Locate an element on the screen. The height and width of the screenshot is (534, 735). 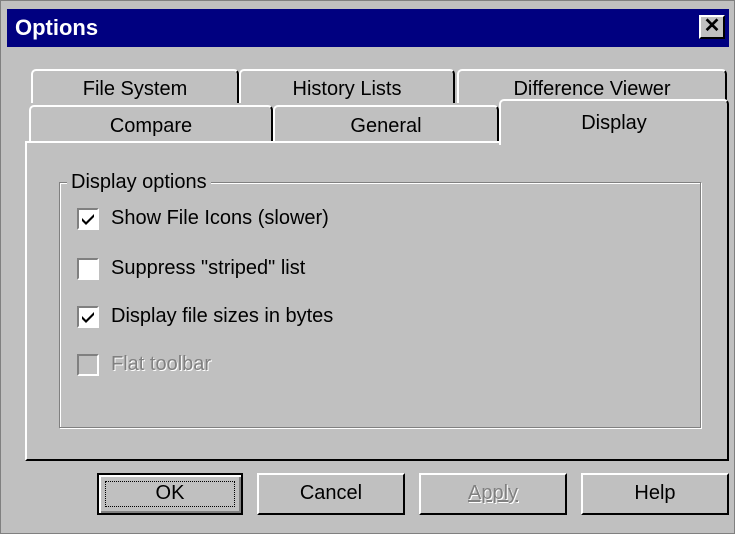
tab-label: General is located at coordinates (386, 126).